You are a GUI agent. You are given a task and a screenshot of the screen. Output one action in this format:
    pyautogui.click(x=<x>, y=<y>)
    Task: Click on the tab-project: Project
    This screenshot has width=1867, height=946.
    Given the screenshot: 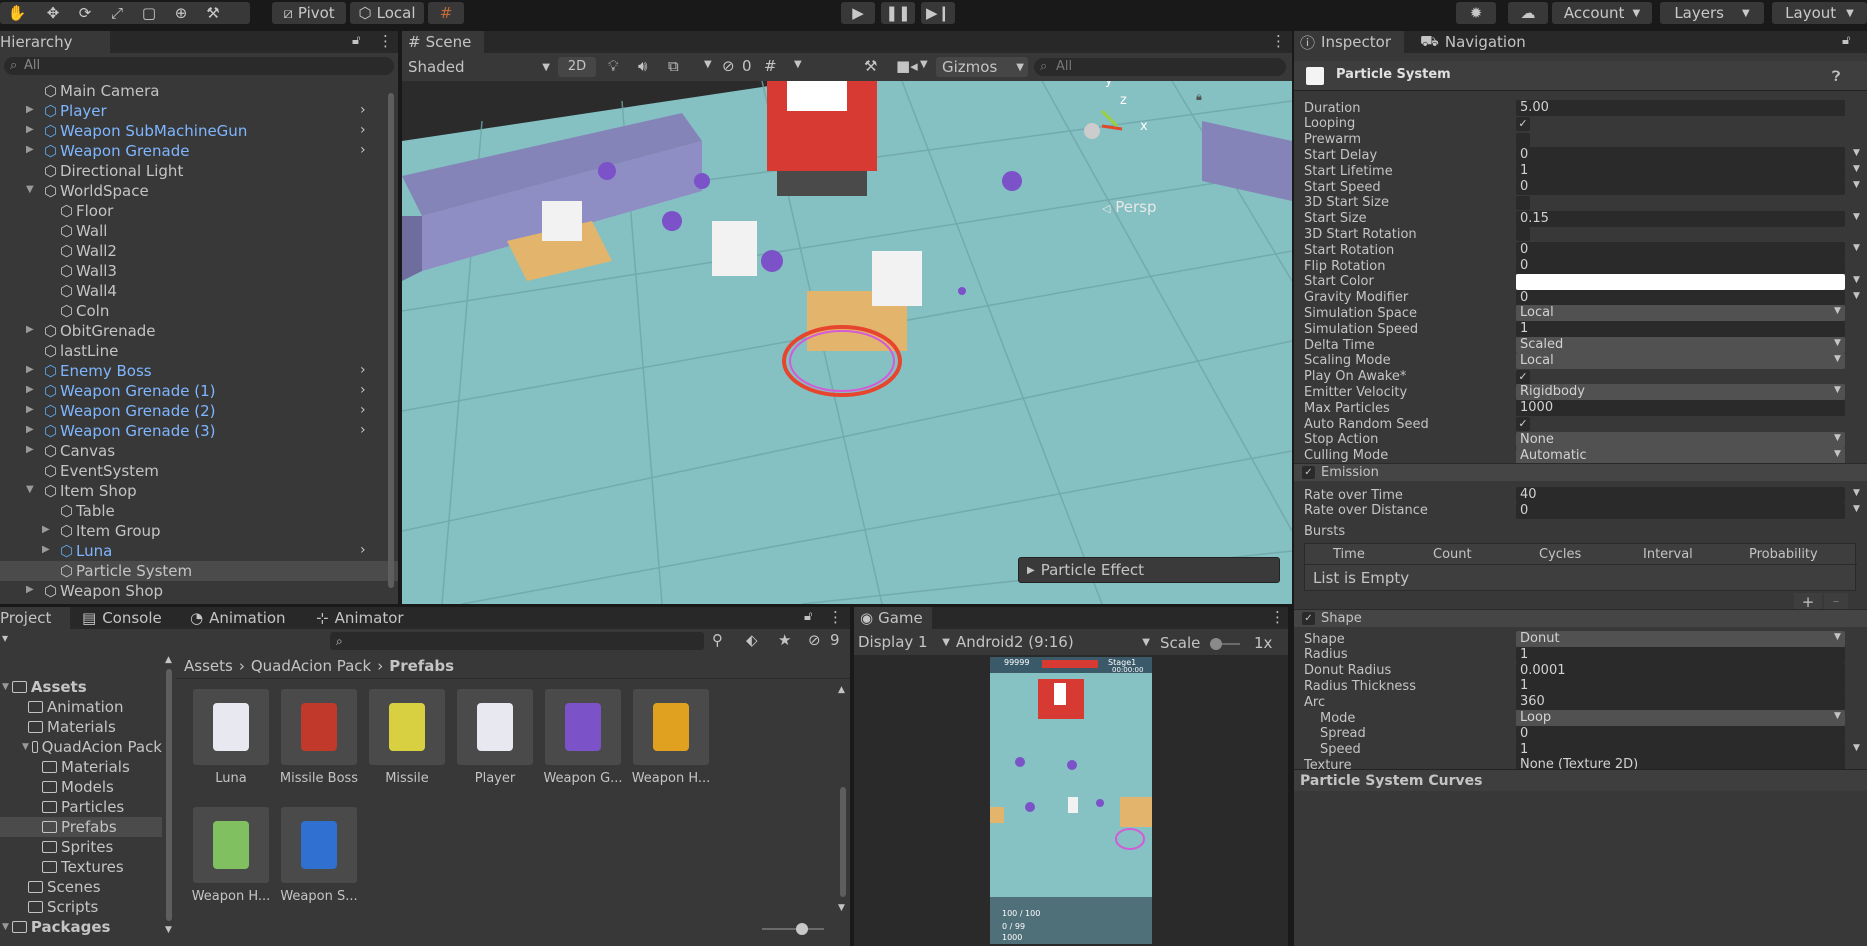 What is the action you would take?
    pyautogui.click(x=35, y=618)
    